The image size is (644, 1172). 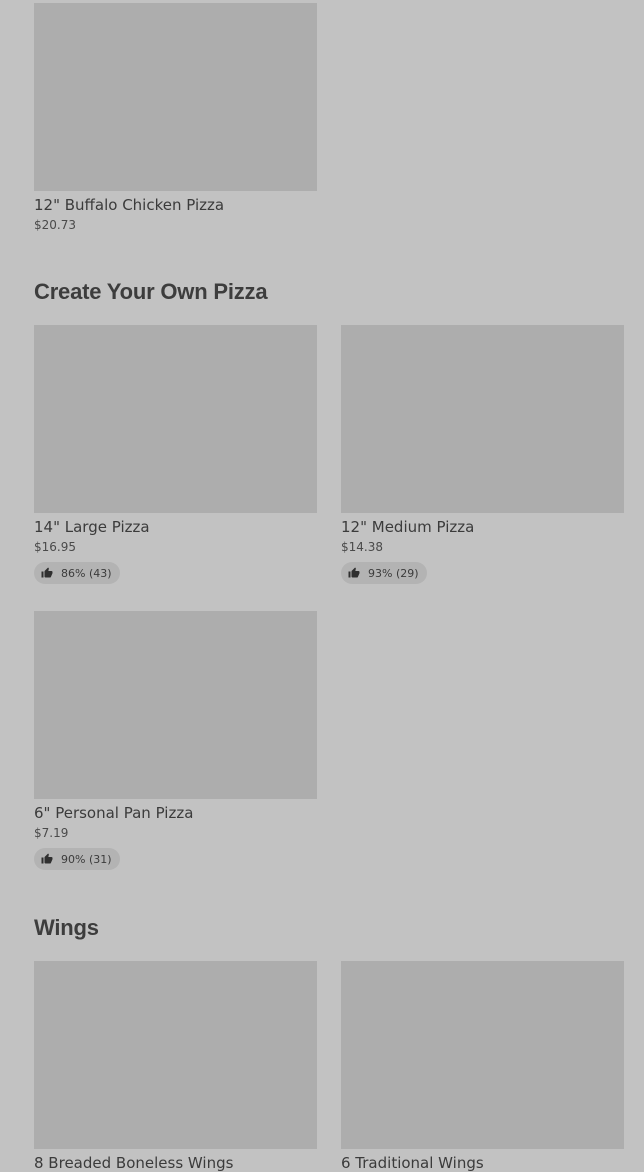 I want to click on rating-badge: 86% (43), so click(x=77, y=573).